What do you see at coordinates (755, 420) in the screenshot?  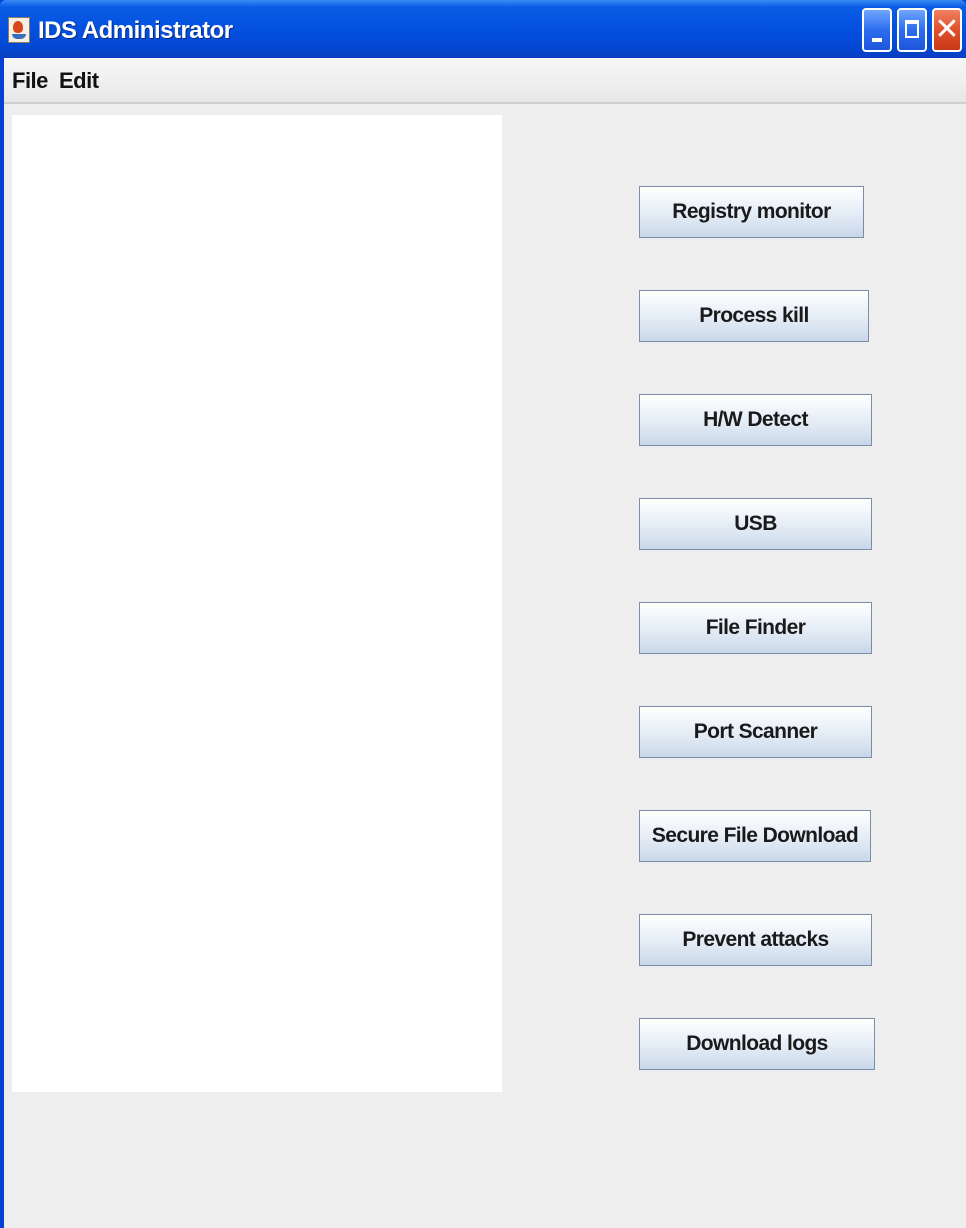 I see `hw-detect-button: H/W Detect` at bounding box center [755, 420].